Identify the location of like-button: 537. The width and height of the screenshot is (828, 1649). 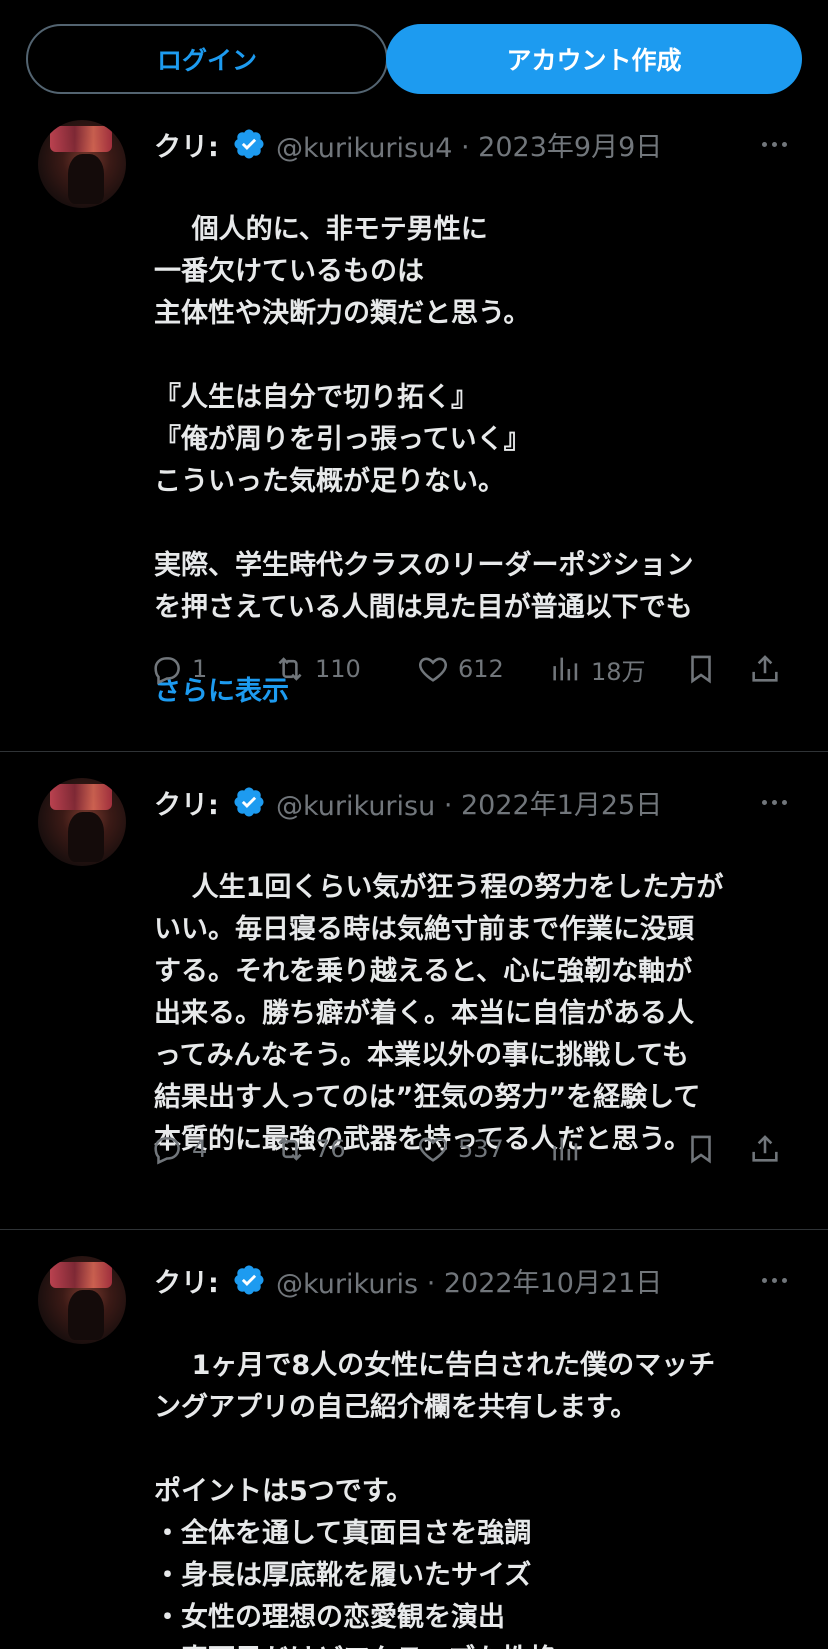
(460, 1149).